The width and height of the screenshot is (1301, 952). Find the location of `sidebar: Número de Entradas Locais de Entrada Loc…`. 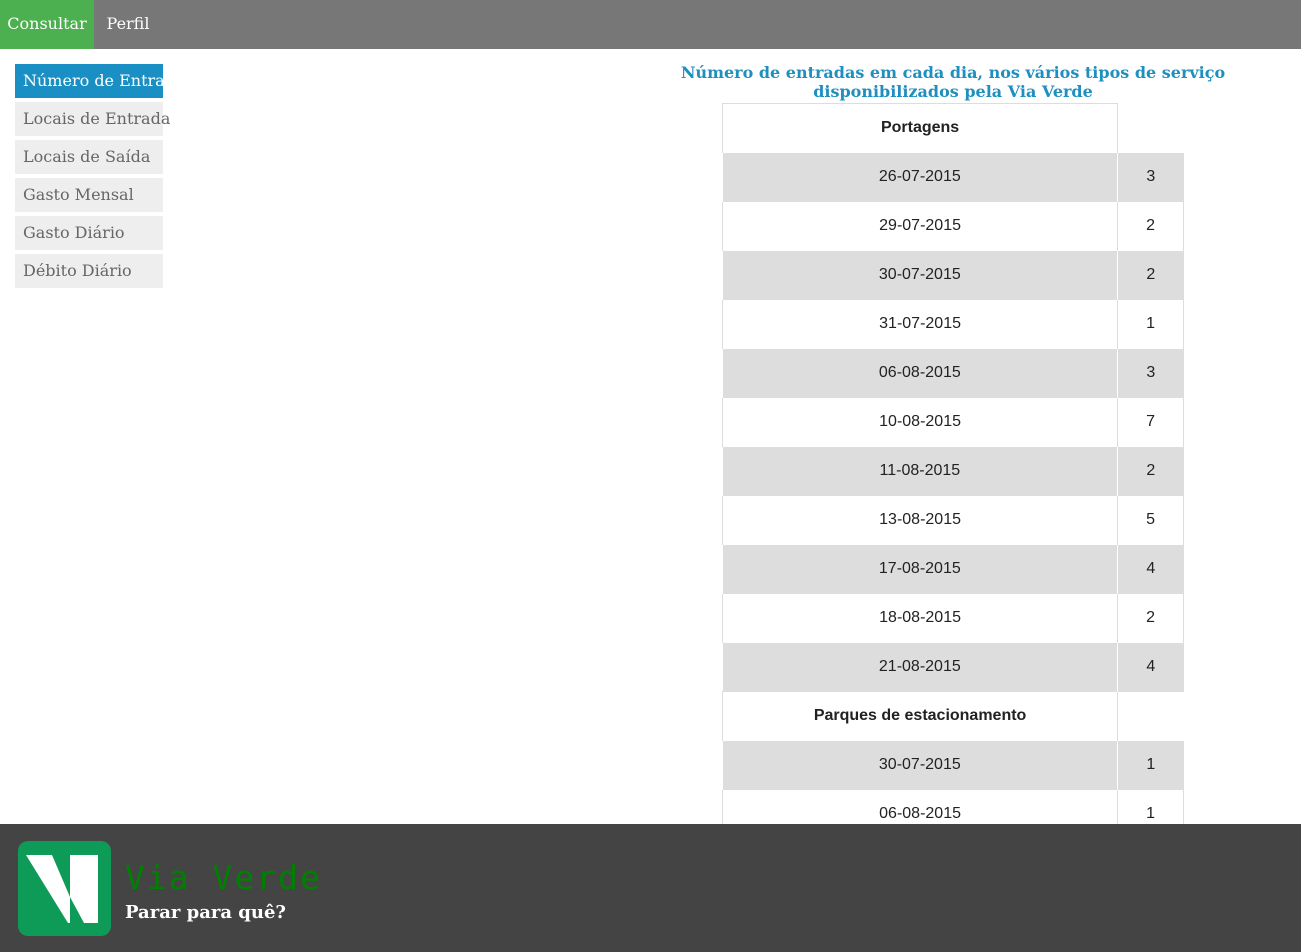

sidebar: Número de Entradas Locais de Entrada Loc… is located at coordinates (104, 178).